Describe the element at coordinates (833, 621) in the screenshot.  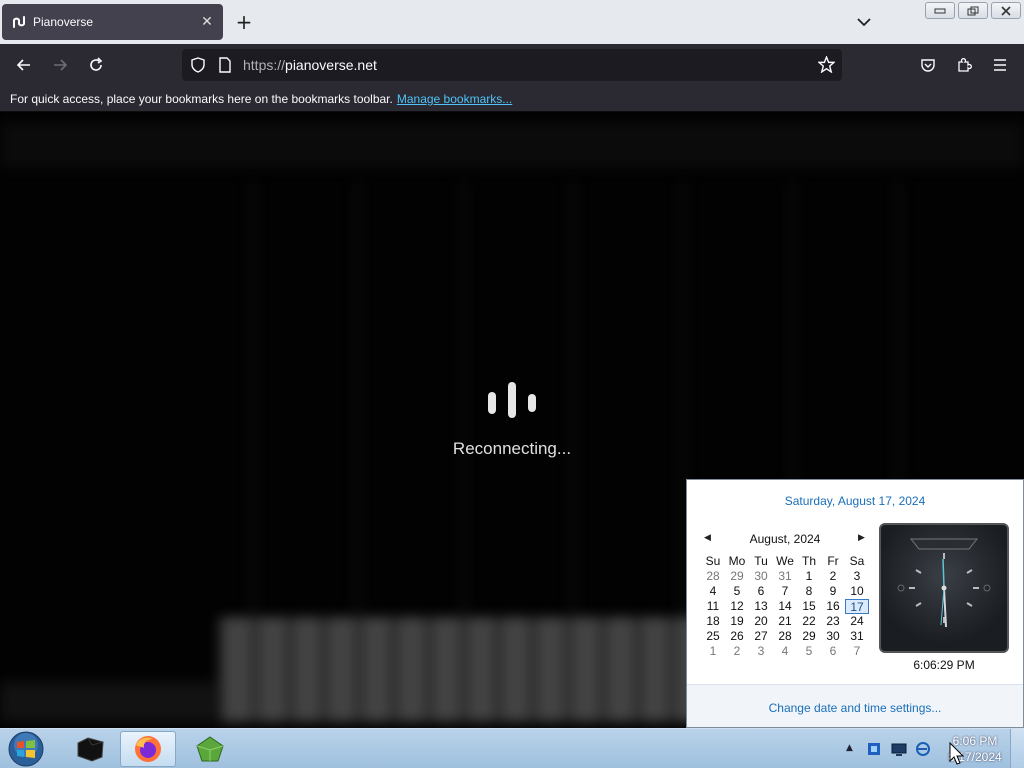
I see `calendar-day: 23` at that location.